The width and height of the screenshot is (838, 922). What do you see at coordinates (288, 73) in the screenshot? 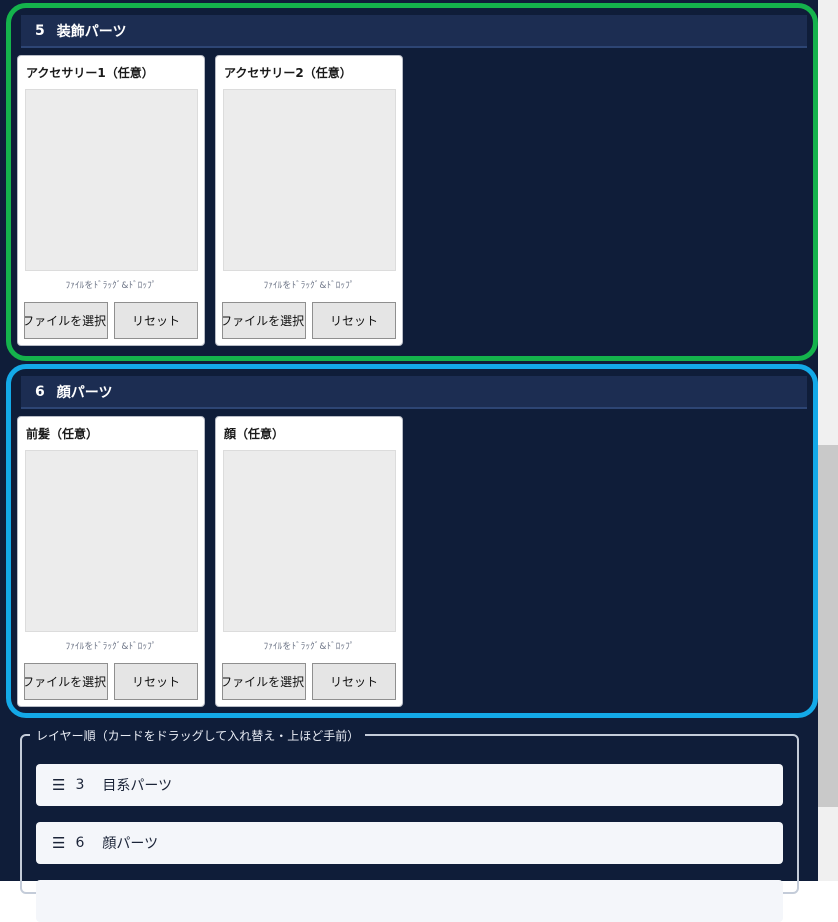
I see `card-title: アクセサリー2（任意）` at bounding box center [288, 73].